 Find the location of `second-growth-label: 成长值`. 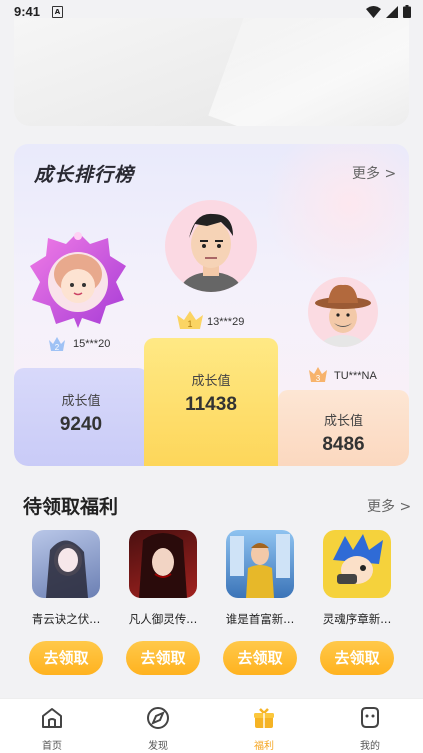

second-growth-label: 成长值 is located at coordinates (81, 401).